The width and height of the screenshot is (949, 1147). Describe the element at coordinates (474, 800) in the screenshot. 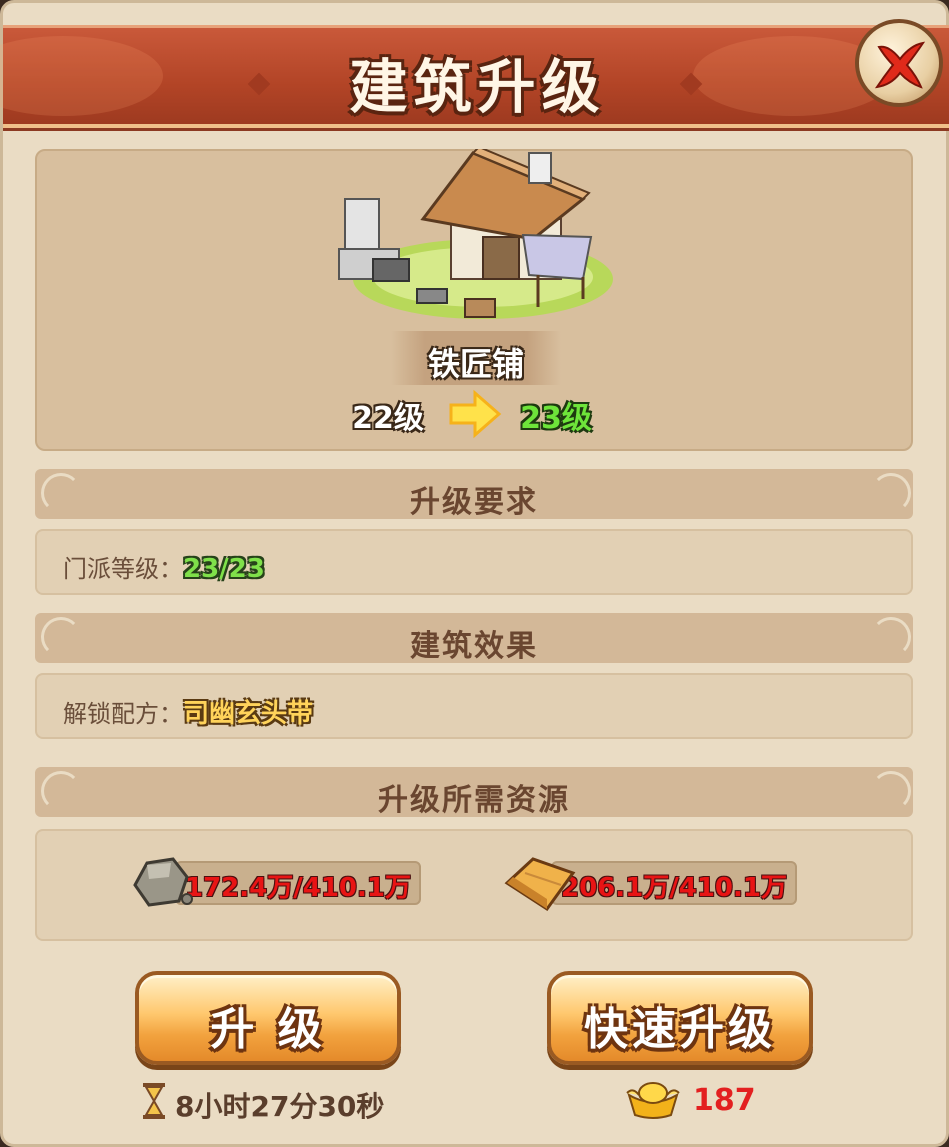

I see `resources-title: 升级所需资源` at that location.